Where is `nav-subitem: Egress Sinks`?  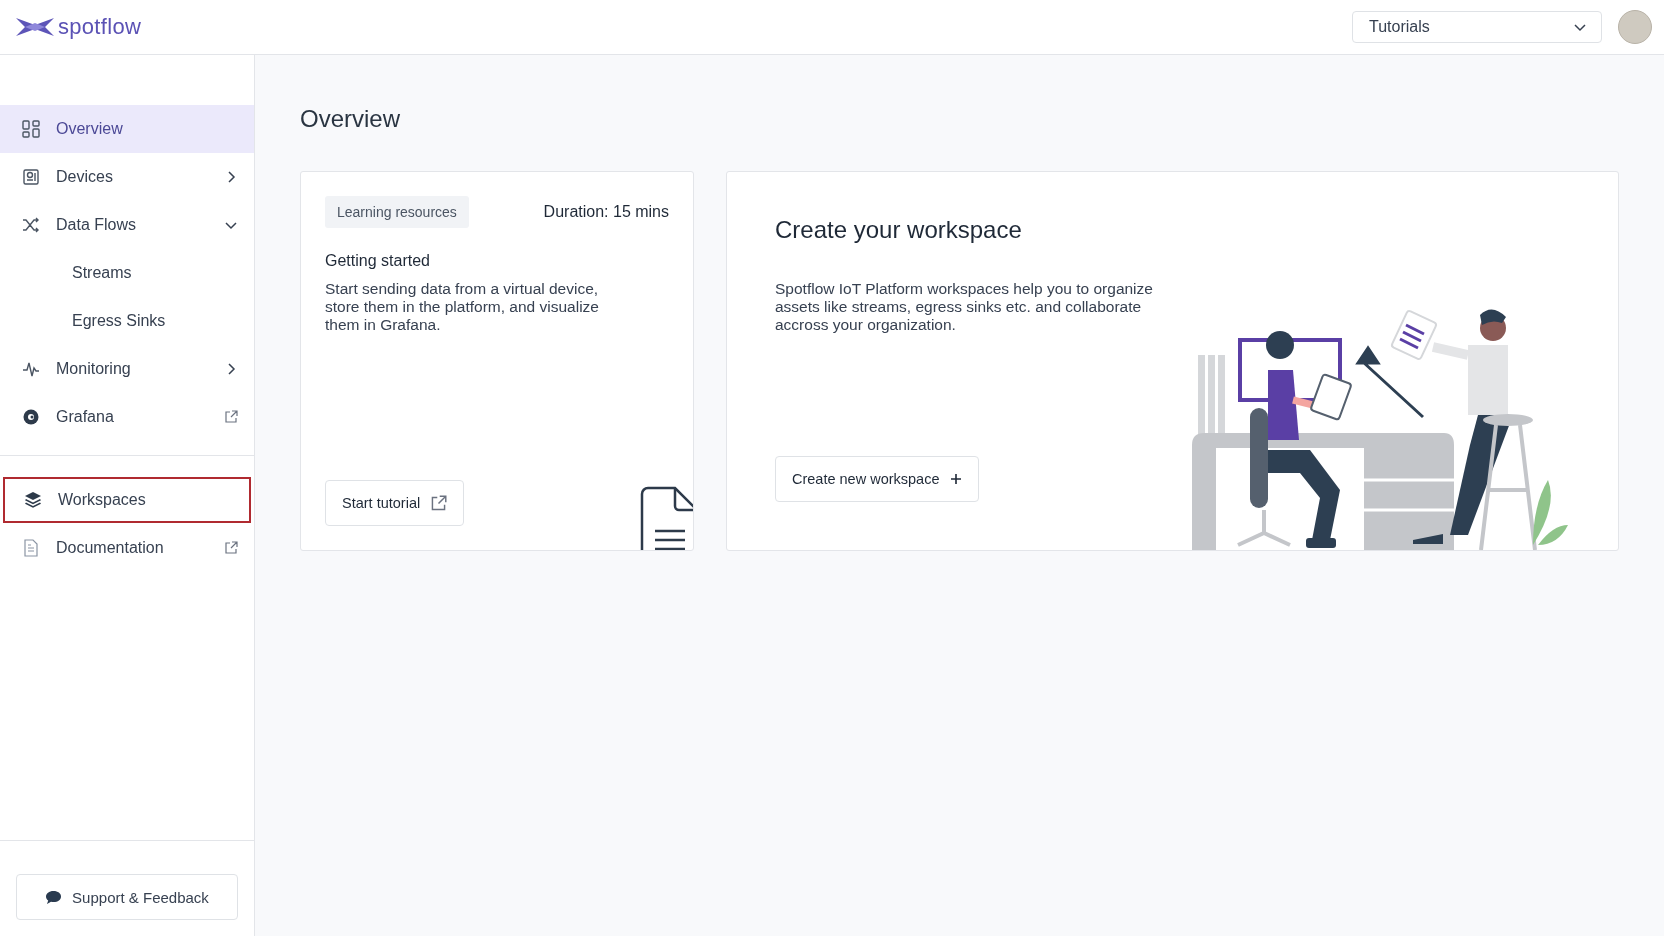
nav-subitem: Egress Sinks is located at coordinates (127, 321).